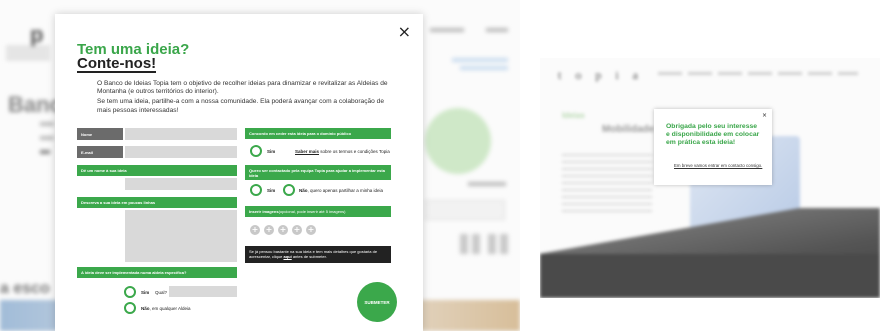 The image size is (880, 331). I want to click on contact-yes-radio, so click(256, 190).